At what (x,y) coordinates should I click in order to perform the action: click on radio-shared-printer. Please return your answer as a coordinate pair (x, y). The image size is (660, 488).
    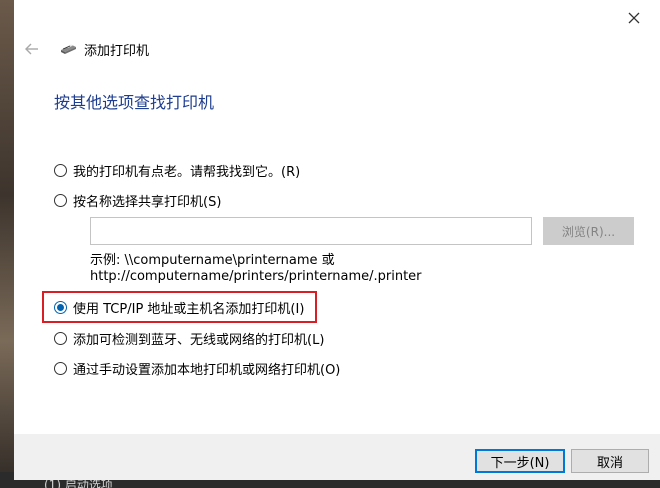
    Looking at the image, I should click on (60, 200).